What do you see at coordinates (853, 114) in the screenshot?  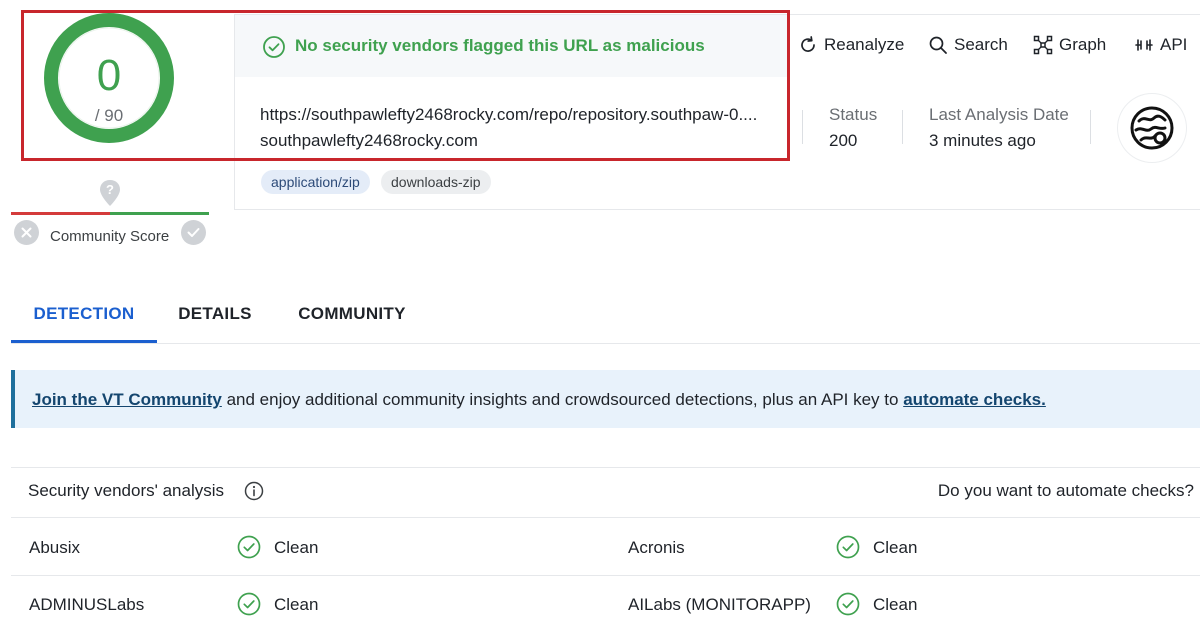 I see `status-label: Status` at bounding box center [853, 114].